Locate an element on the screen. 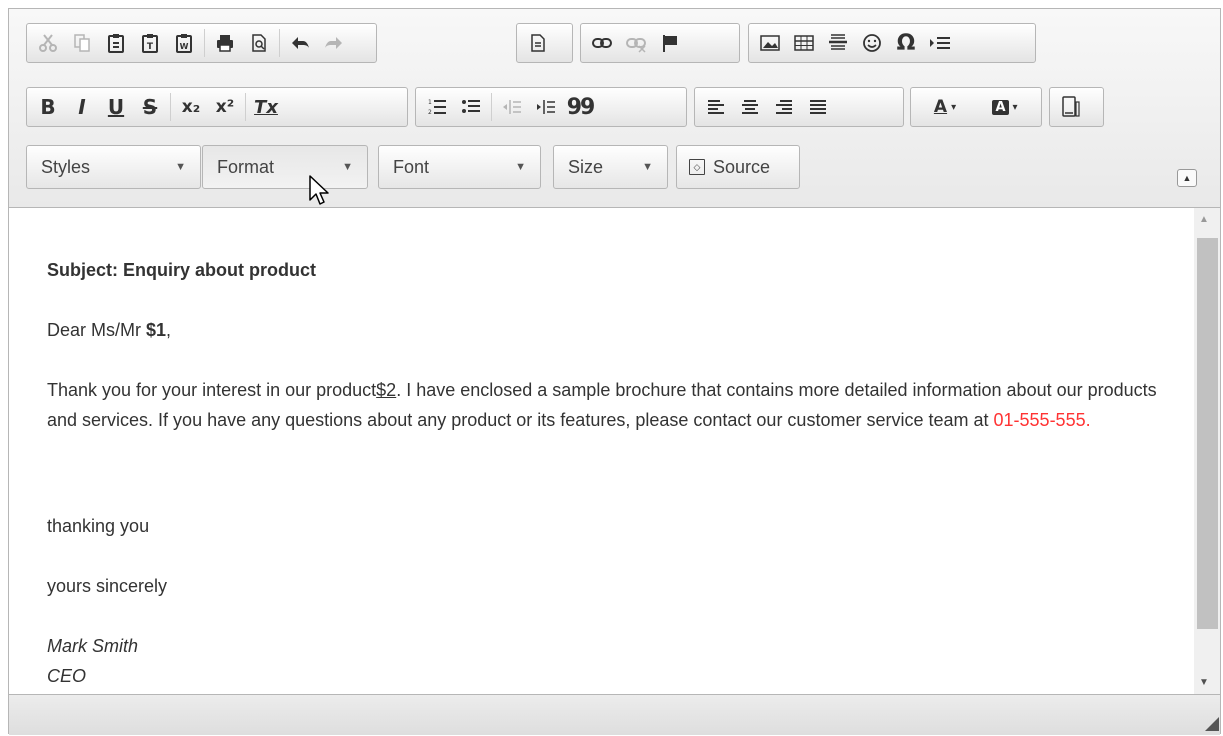 The image size is (1223, 736). subject-line: Subject: Enquiry about product is located at coordinates (181, 270).